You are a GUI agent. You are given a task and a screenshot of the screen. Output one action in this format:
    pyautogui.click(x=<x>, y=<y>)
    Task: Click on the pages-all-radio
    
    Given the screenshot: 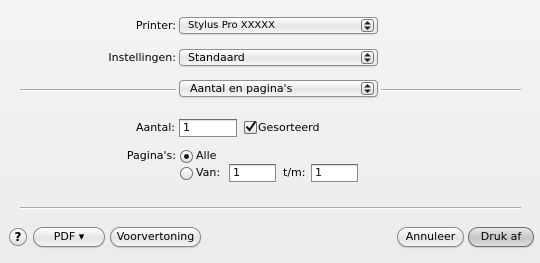 What is the action you would take?
    pyautogui.click(x=186, y=156)
    